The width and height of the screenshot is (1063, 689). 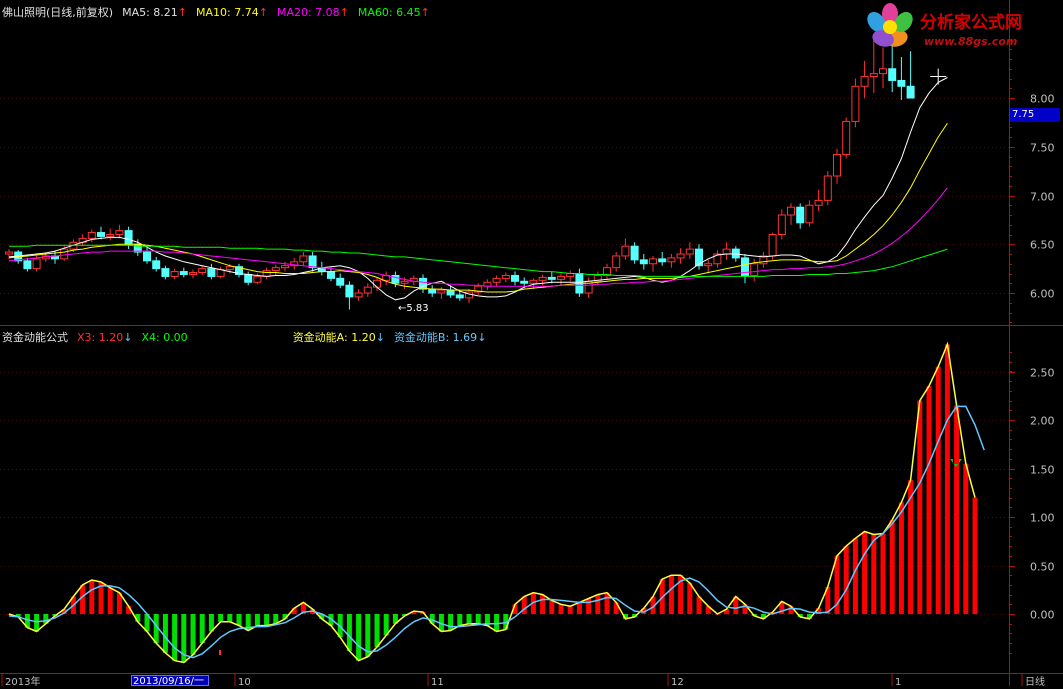 I want to click on ma60-up-icon: ↑, so click(x=425, y=12).